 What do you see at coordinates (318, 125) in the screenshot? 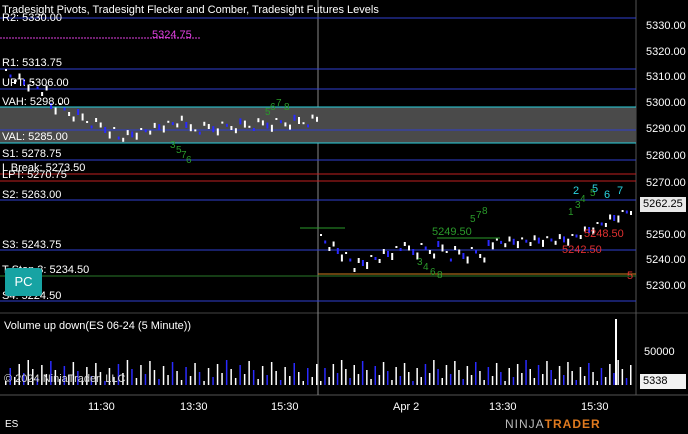
I see `value-area-band` at bounding box center [318, 125].